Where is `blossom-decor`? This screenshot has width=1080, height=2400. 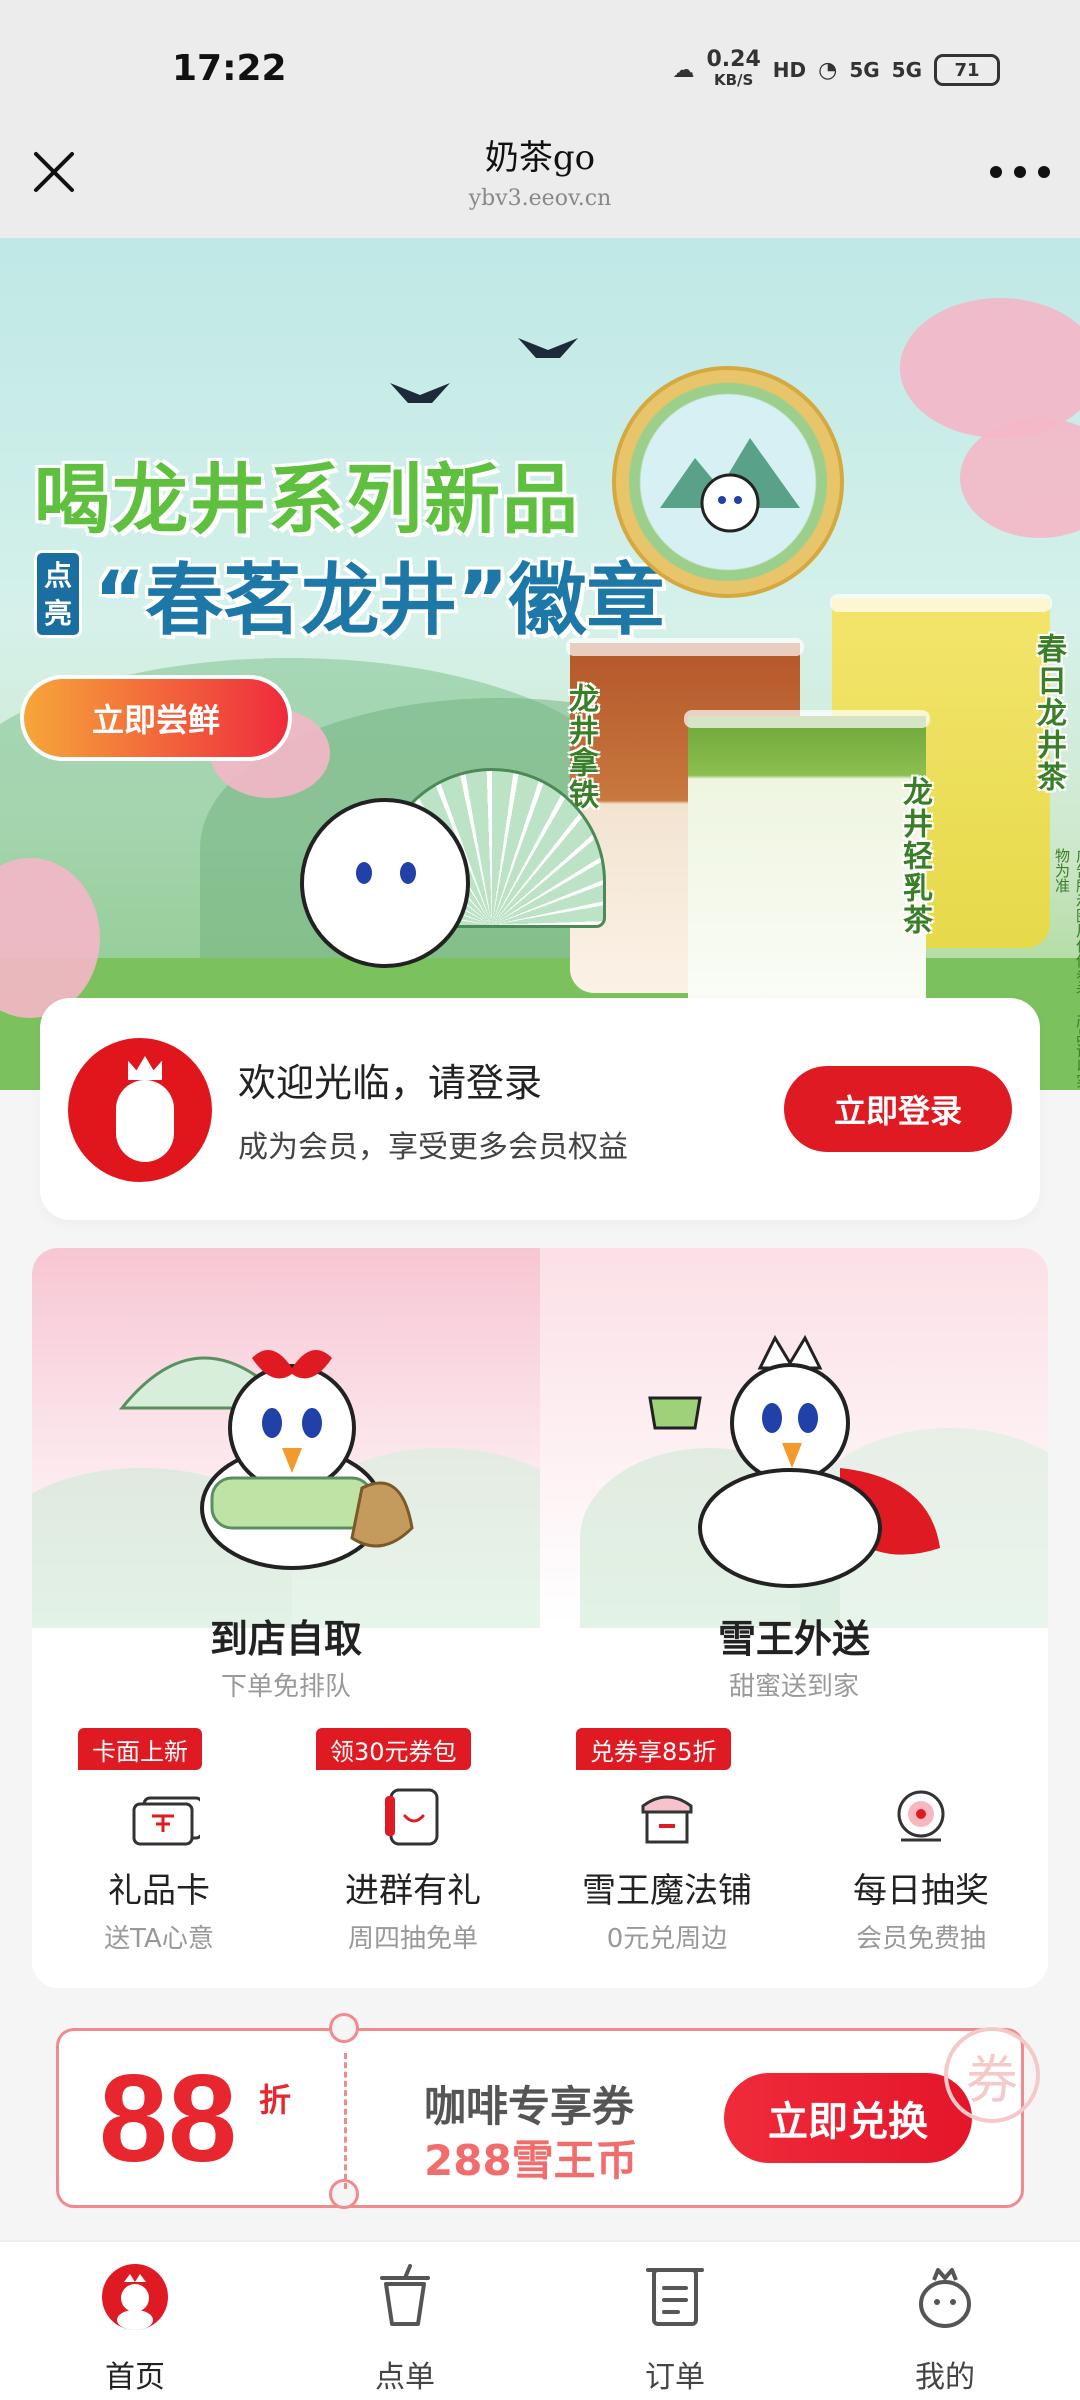 blossom-decor is located at coordinates (990, 368).